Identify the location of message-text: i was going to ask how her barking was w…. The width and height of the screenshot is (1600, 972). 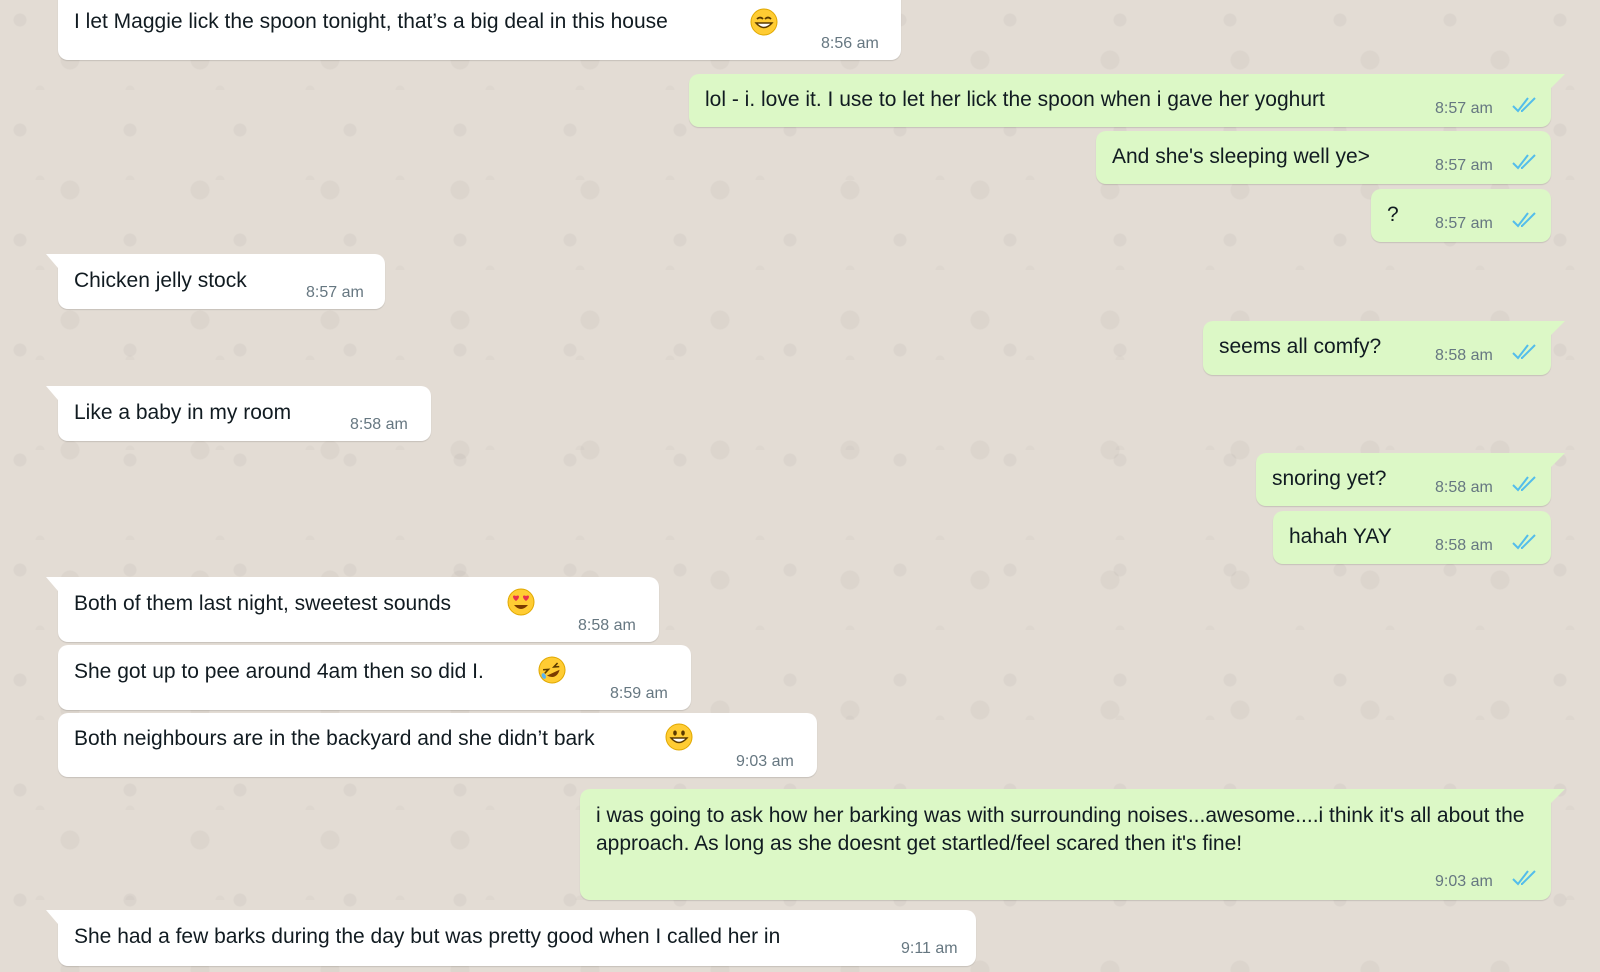
(1060, 829).